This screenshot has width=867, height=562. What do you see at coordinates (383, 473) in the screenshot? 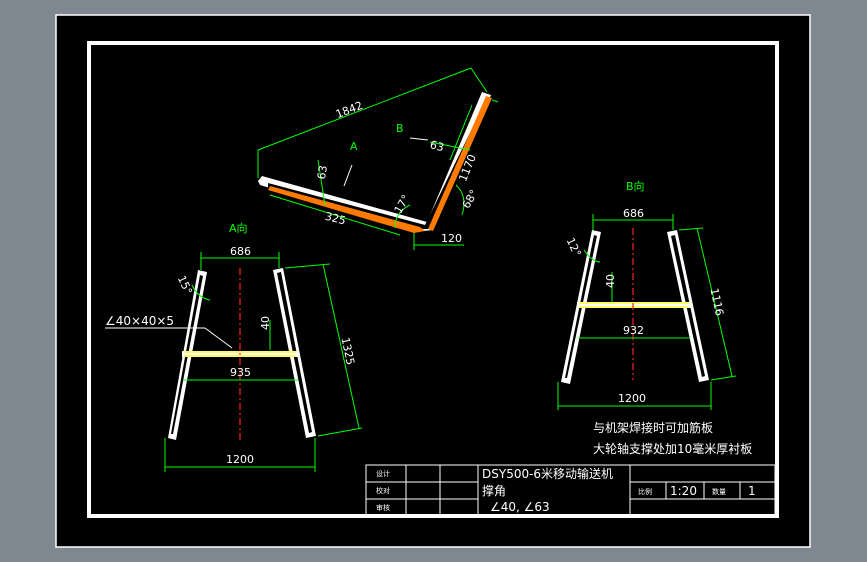
I see `design-label: 设计` at bounding box center [383, 473].